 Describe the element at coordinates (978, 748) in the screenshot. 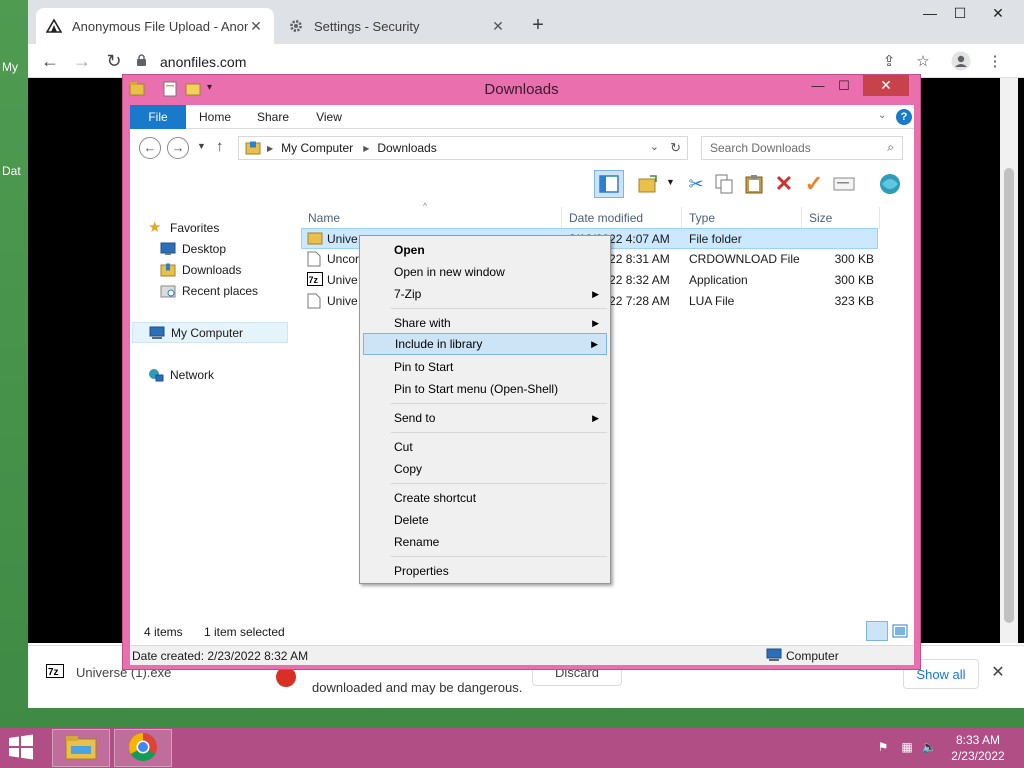

I see `system-clock: 8:33 AM 2/23/2022` at that location.